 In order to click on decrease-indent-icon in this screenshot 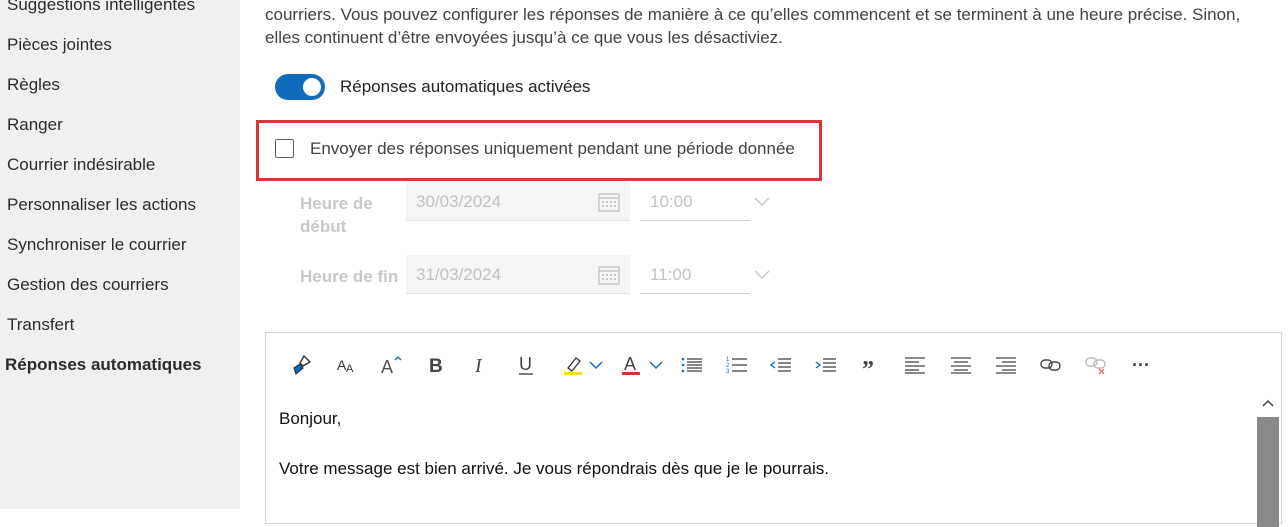, I will do `click(781, 365)`.